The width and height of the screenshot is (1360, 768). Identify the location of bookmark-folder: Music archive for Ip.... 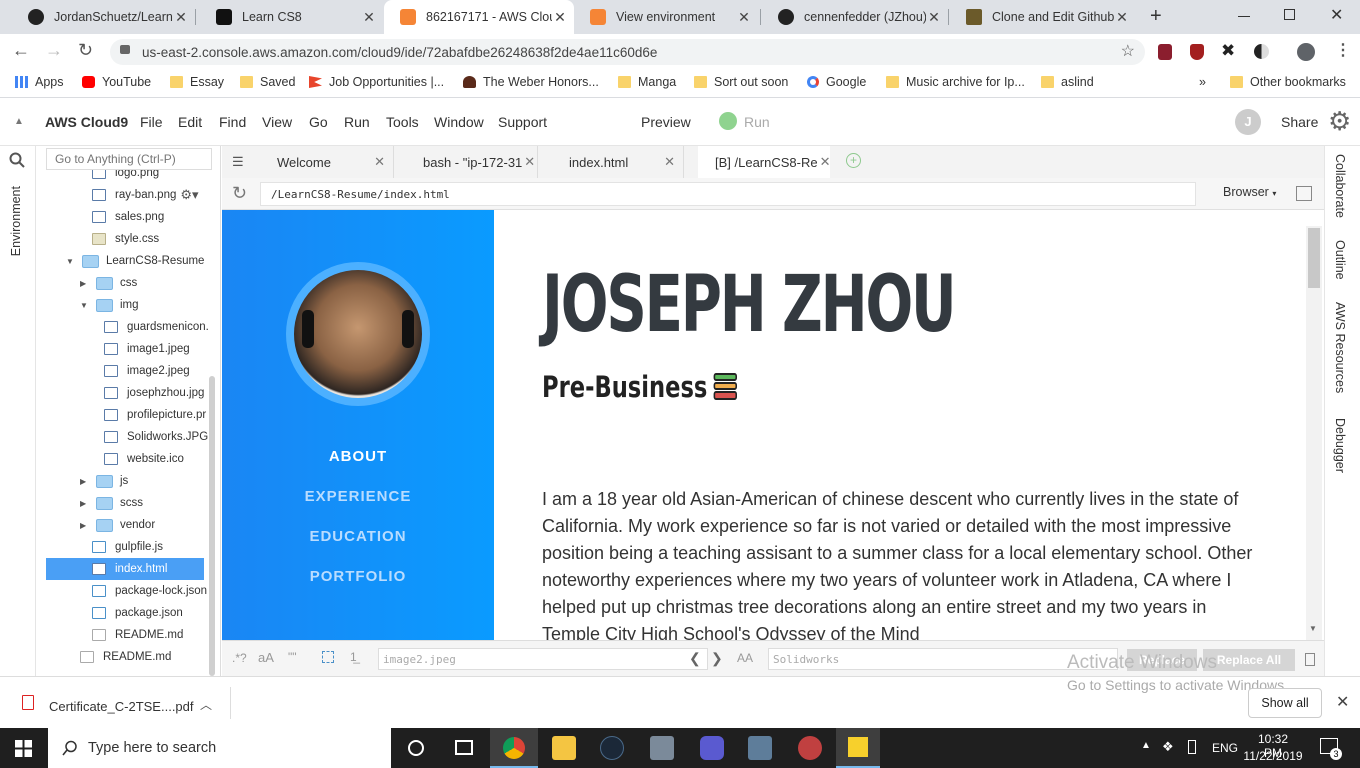
(955, 82).